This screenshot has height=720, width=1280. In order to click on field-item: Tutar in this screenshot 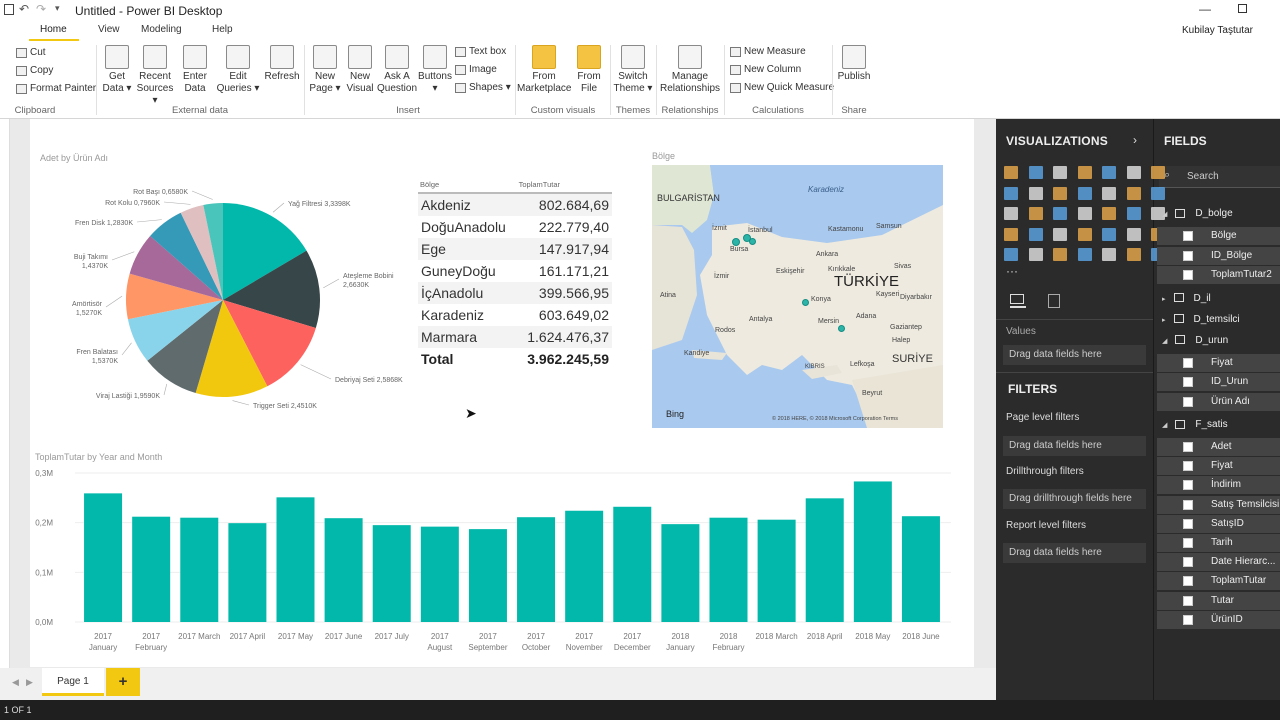, I will do `click(1218, 600)`.